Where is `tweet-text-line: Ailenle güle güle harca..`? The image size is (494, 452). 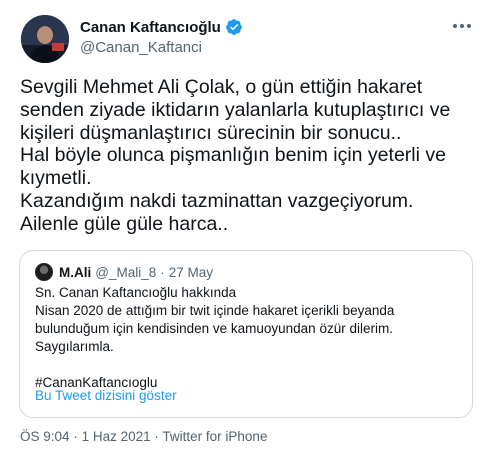 tweet-text-line: Ailenle güle güle harca.. is located at coordinates (124, 223).